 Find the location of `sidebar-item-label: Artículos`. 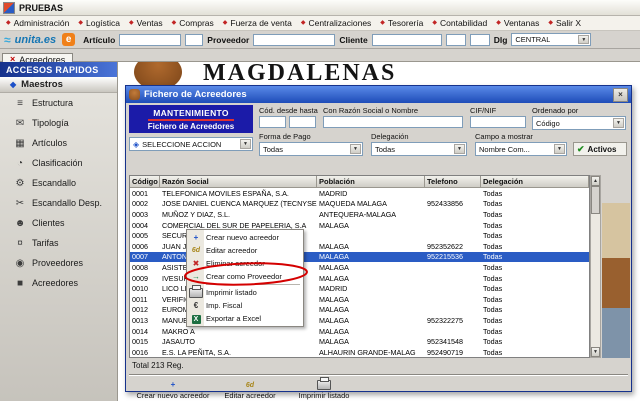

sidebar-item-label: Artículos is located at coordinates (50, 143).